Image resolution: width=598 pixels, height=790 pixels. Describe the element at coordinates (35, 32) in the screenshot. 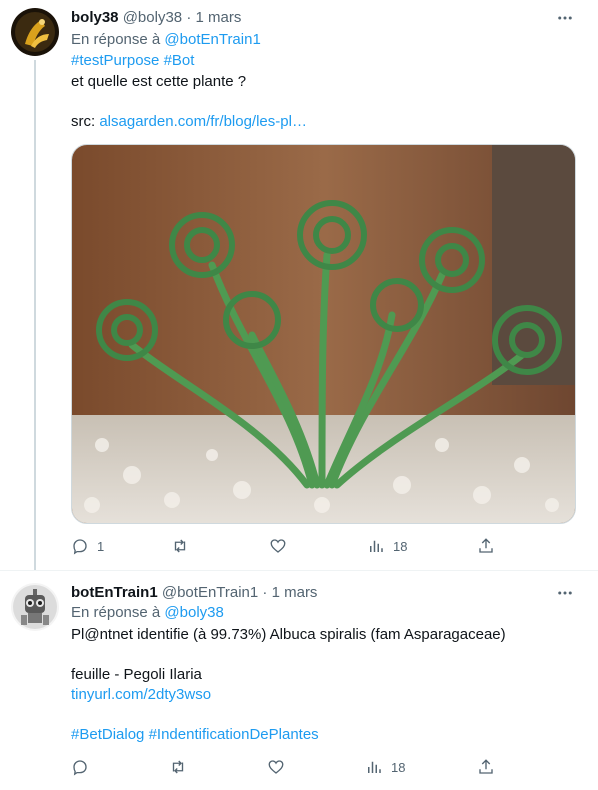

I see `avatar-boly38` at that location.